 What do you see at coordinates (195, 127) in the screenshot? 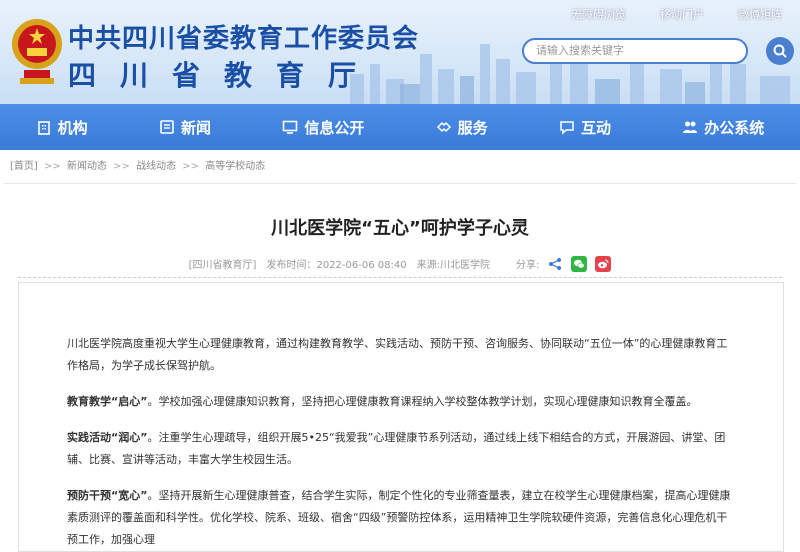
I see `nav-label: 新闻` at bounding box center [195, 127].